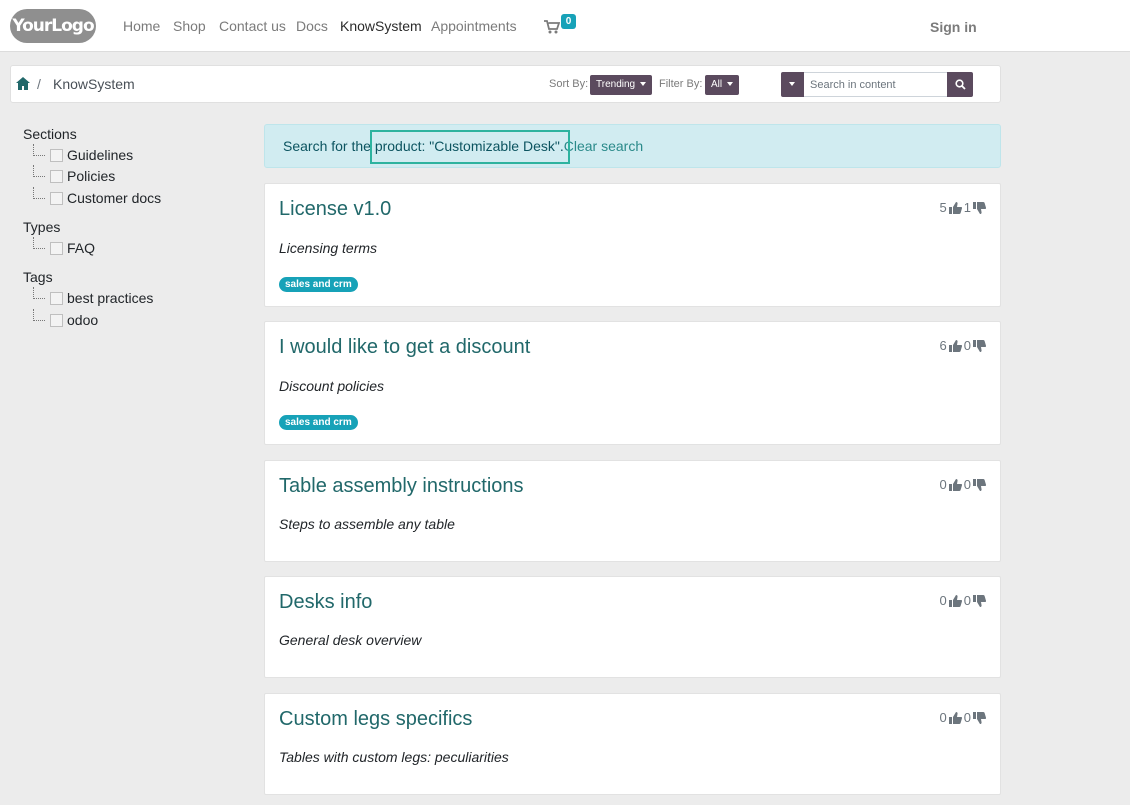  I want to click on sign-in-link: Sign in, so click(953, 27).